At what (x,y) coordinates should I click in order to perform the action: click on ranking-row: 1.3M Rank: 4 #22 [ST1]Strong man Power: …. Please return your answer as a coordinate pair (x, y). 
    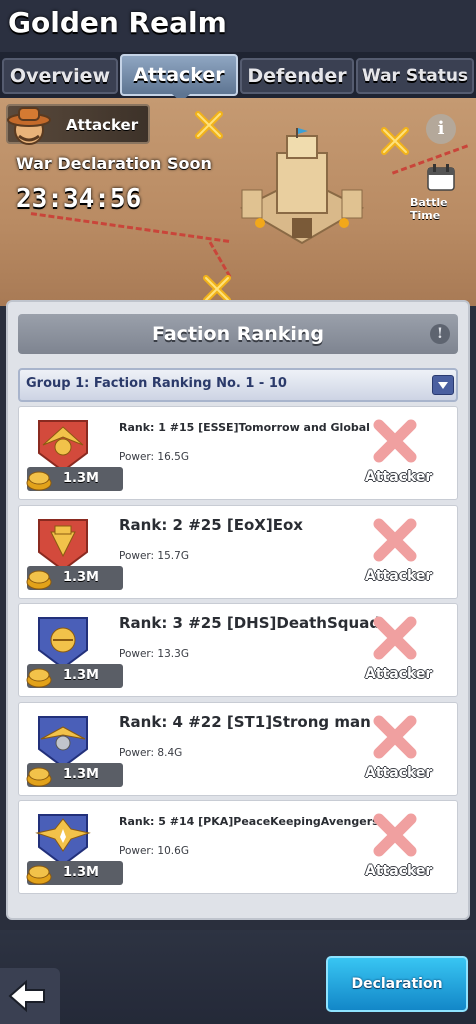
    Looking at the image, I should click on (238, 748).